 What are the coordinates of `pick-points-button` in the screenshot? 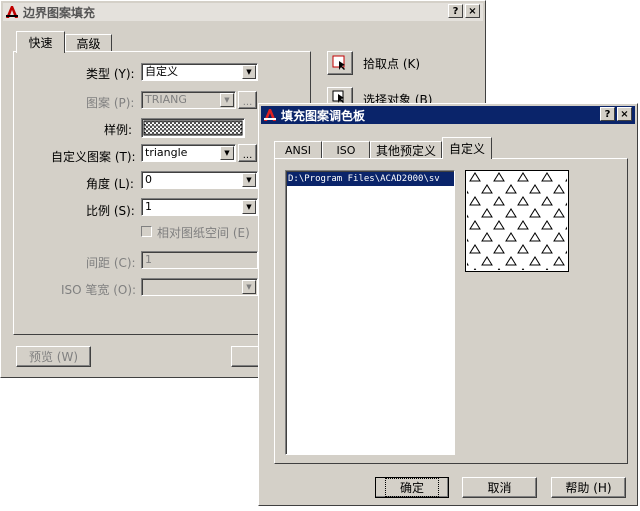 It's located at (340, 63).